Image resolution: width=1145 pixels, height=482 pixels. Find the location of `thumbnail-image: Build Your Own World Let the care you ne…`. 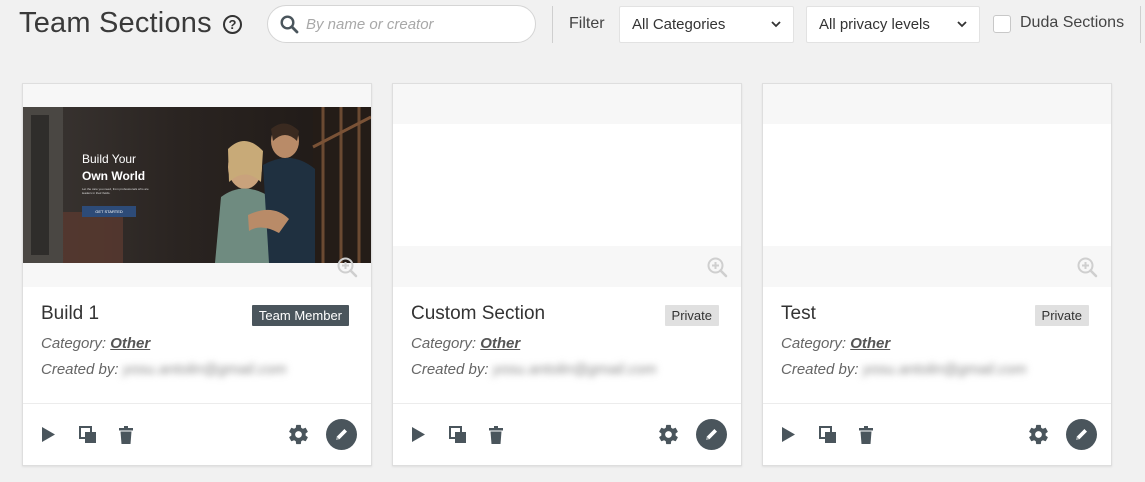

thumbnail-image: Build Your Own World Let the care you ne… is located at coordinates (197, 185).